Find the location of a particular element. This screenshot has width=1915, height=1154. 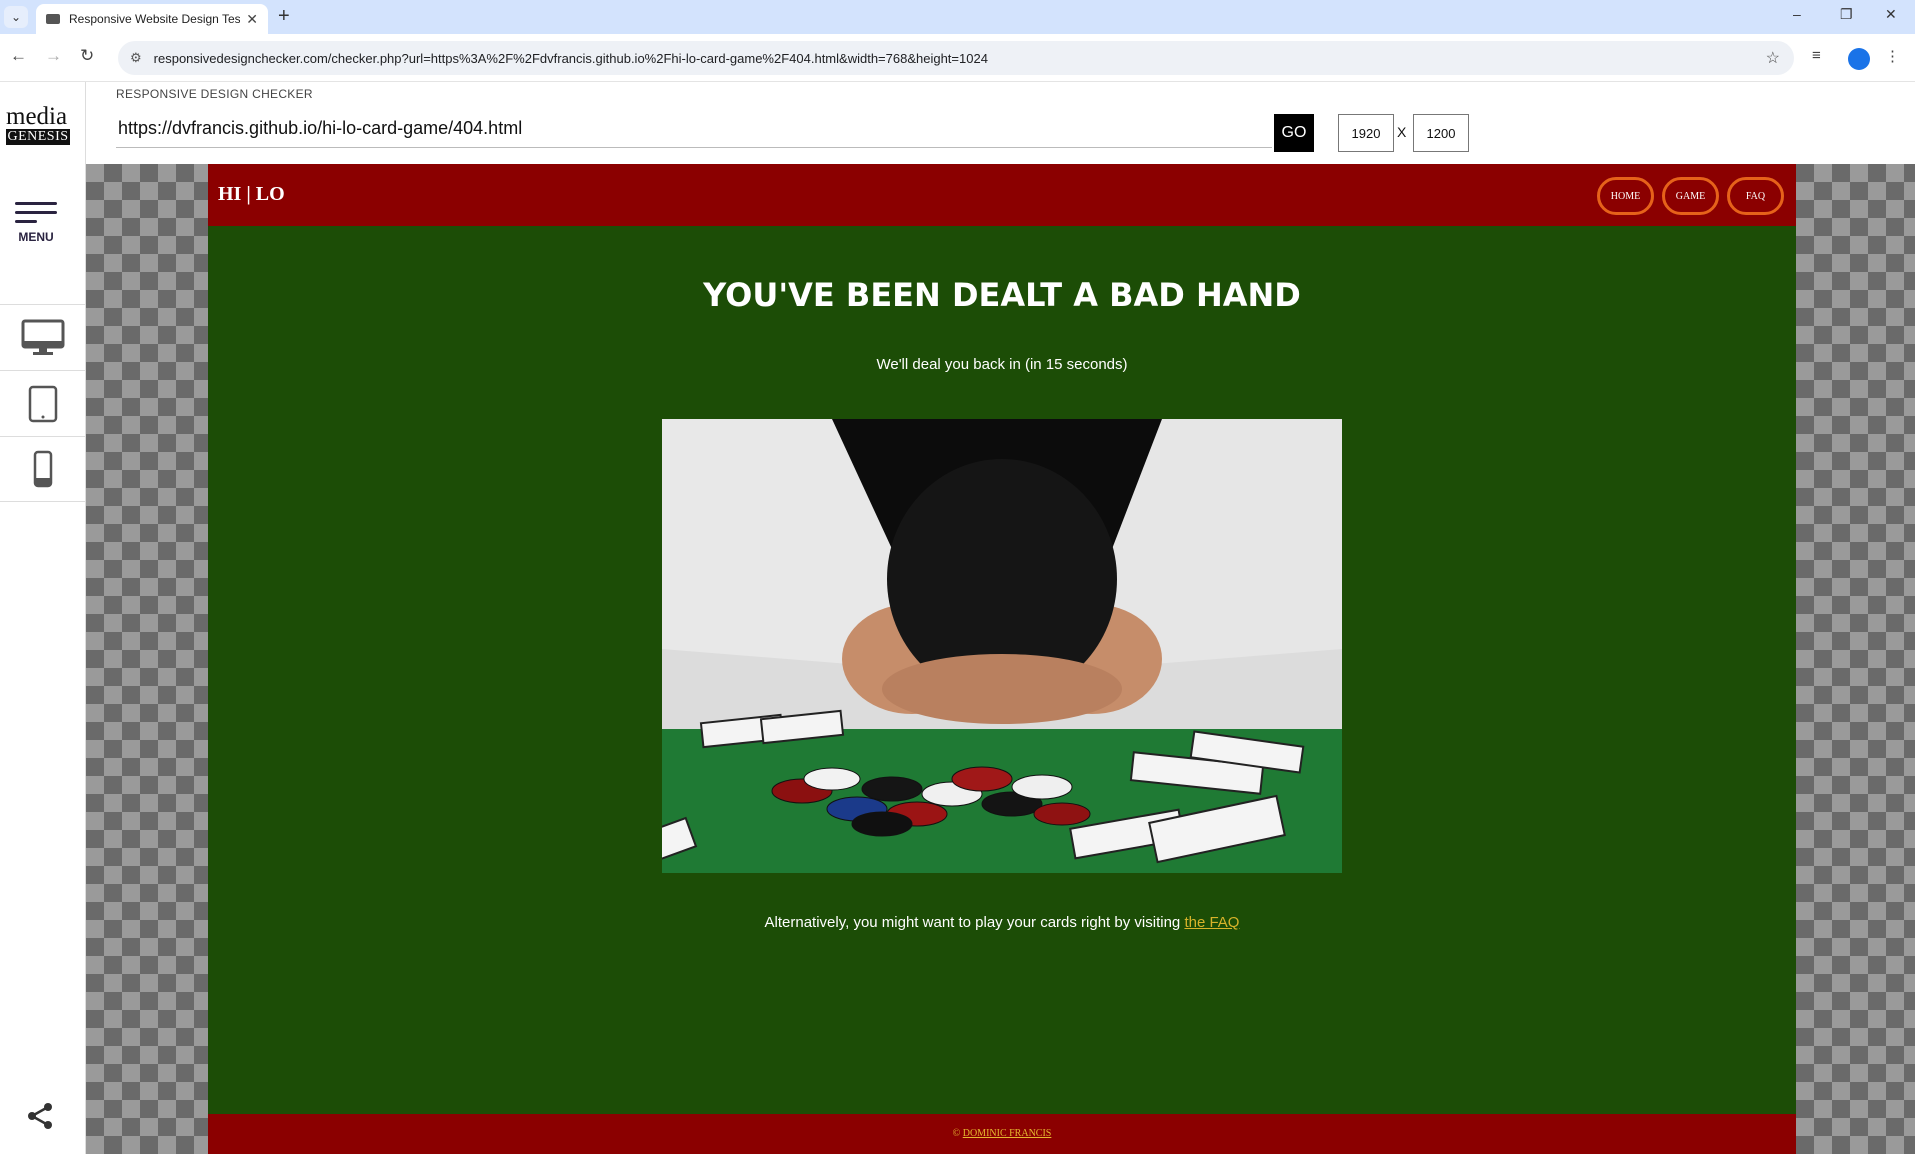

share-icon is located at coordinates (40, 1118).